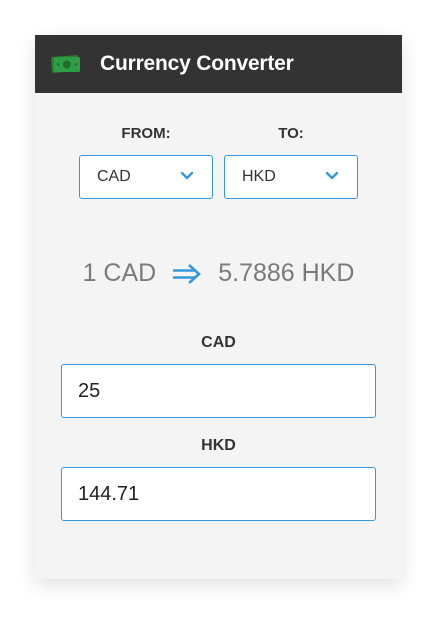 The image size is (437, 638). Describe the element at coordinates (218, 445) in the screenshot. I see `to-amount-label: HKD` at that location.